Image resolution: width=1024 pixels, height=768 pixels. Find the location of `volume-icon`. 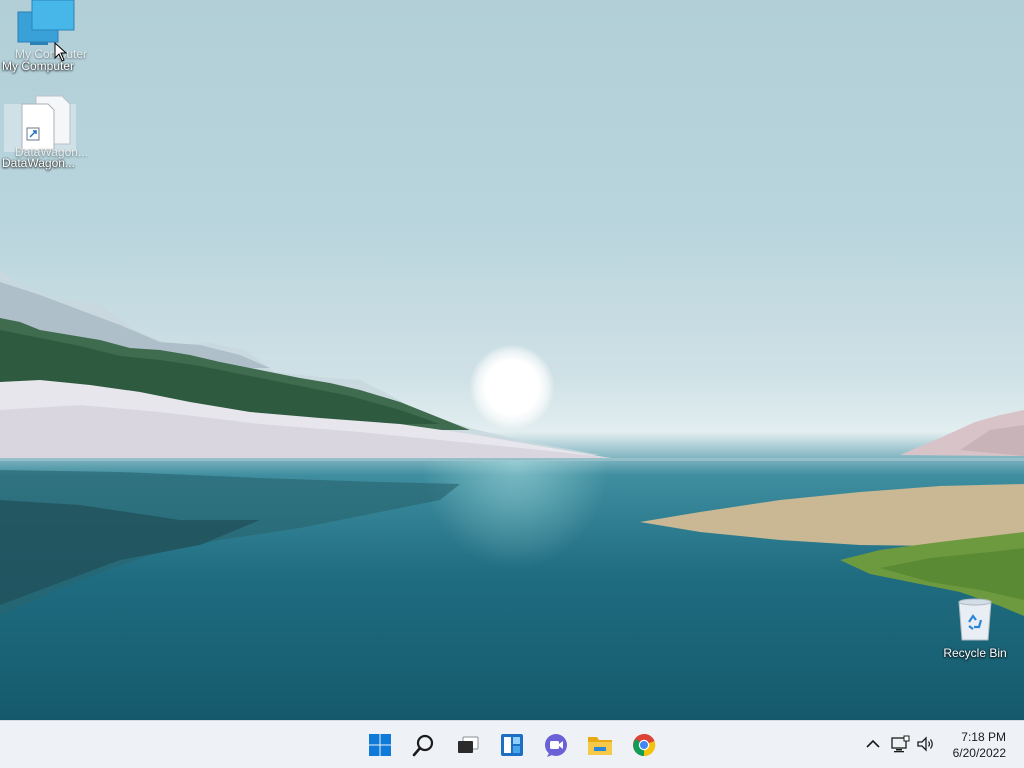

volume-icon is located at coordinates (925, 744).